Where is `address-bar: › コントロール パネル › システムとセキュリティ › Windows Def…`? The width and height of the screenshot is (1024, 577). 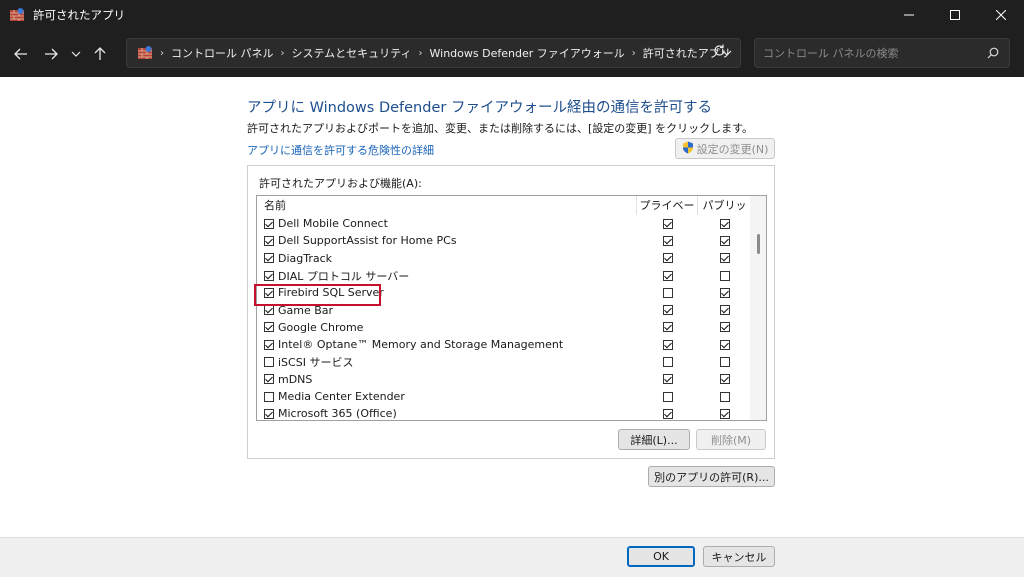 address-bar: › コントロール パネル › システムとセキュリティ › Windows Def… is located at coordinates (433, 53).